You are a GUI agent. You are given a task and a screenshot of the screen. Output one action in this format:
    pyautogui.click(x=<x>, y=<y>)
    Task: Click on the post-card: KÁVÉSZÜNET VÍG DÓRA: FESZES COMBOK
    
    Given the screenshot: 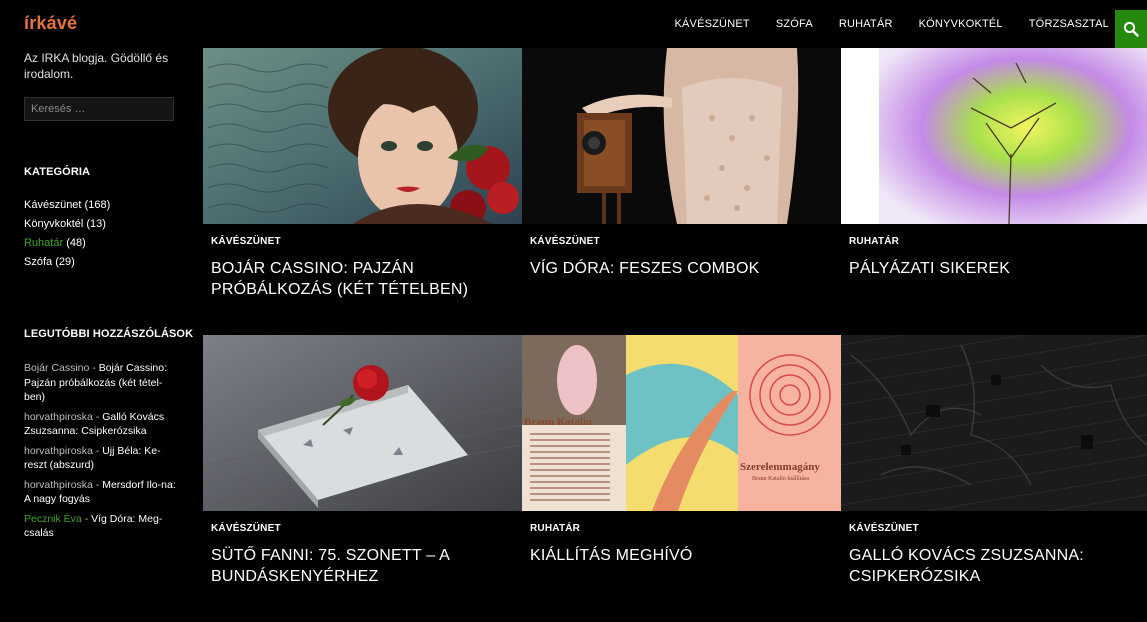 What is the action you would take?
    pyautogui.click(x=681, y=191)
    